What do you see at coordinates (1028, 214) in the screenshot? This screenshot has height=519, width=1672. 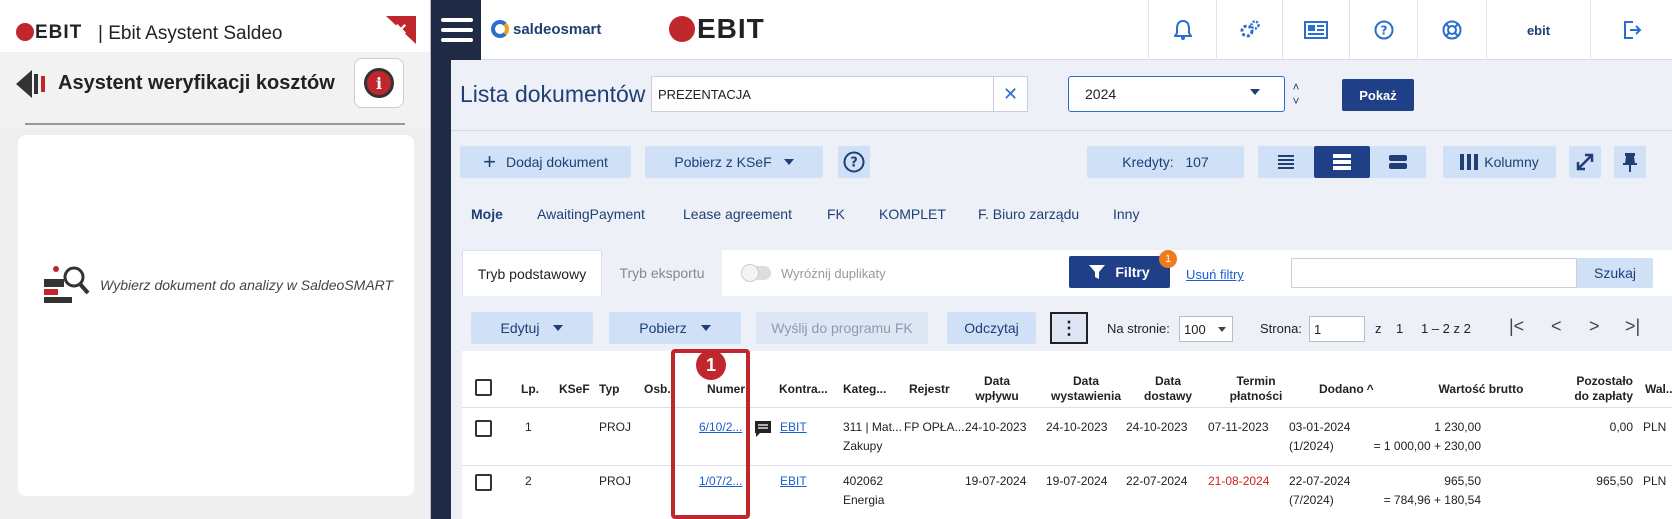 I see `tab-biuro-zarzadu: F. Biuro zarządu` at bounding box center [1028, 214].